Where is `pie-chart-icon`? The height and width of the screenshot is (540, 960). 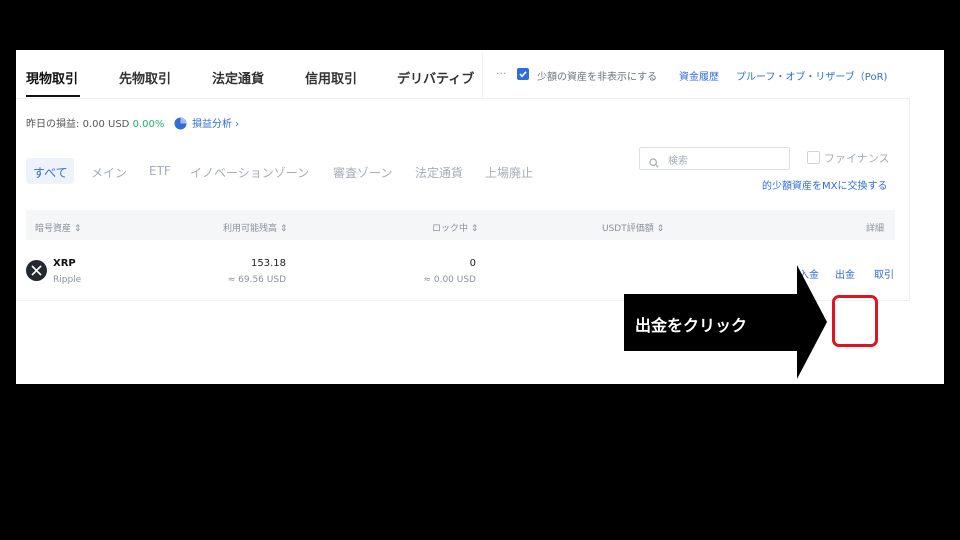 pie-chart-icon is located at coordinates (180, 124).